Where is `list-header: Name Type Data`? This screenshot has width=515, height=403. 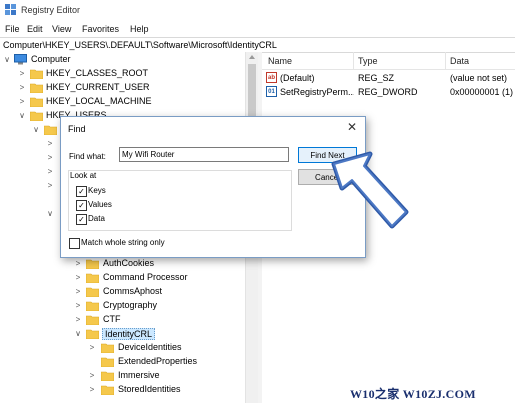 list-header: Name Type Data is located at coordinates (388, 61).